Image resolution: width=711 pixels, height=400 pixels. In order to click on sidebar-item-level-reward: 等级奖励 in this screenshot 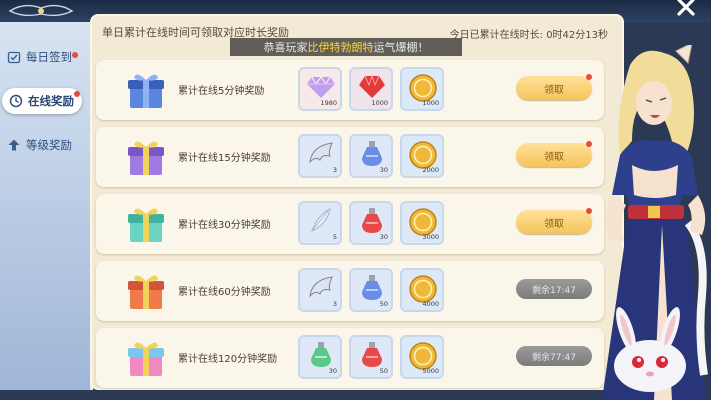, I will do `click(43, 145)`.